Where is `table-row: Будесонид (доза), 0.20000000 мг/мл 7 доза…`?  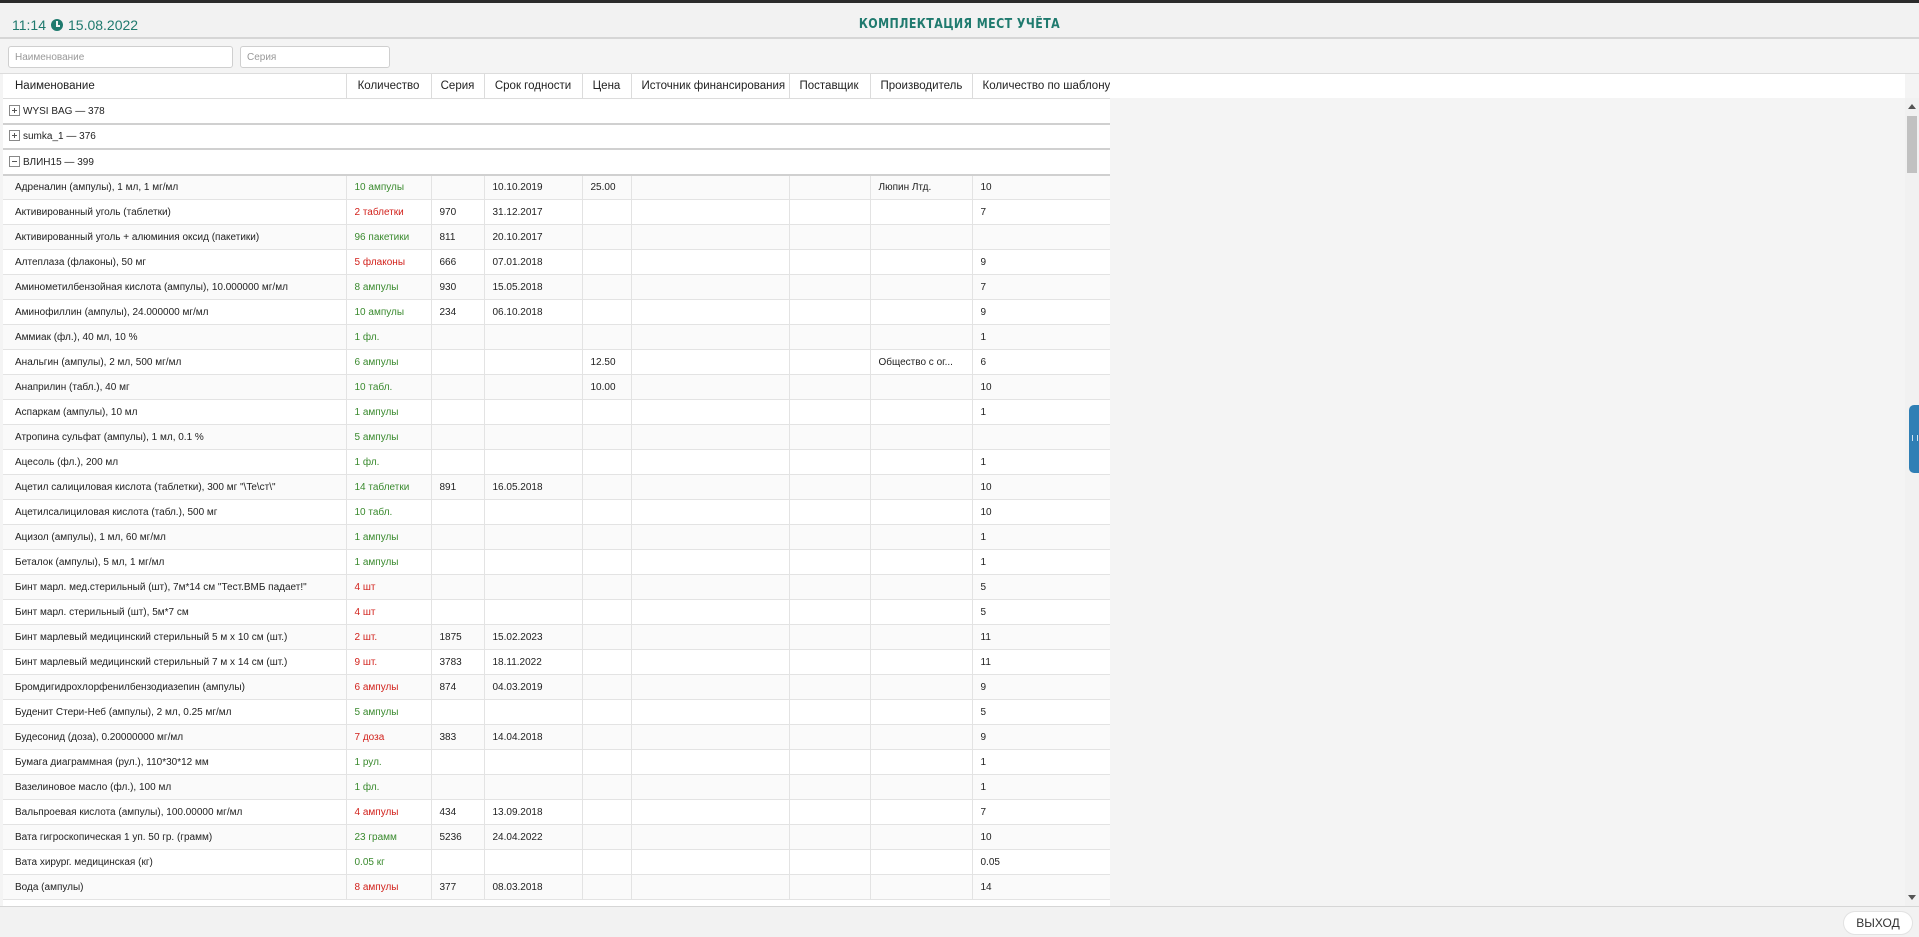
table-row: Будесонид (доза), 0.20000000 мг/мл 7 доза… is located at coordinates (556, 737).